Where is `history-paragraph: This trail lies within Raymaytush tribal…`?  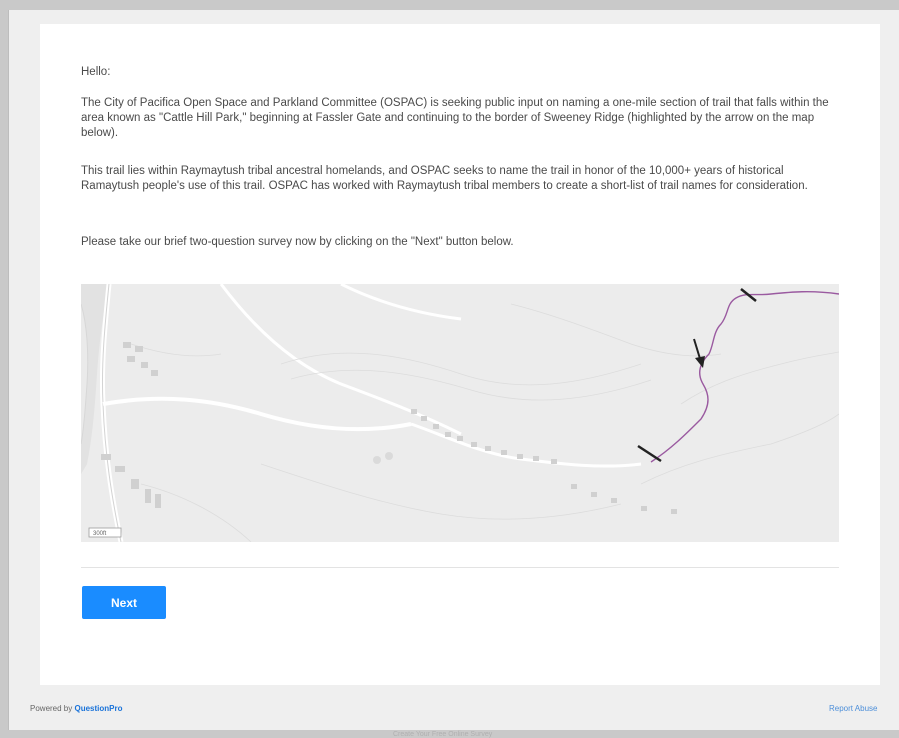 history-paragraph: This trail lies within Raymaytush tribal… is located at coordinates (444, 178).